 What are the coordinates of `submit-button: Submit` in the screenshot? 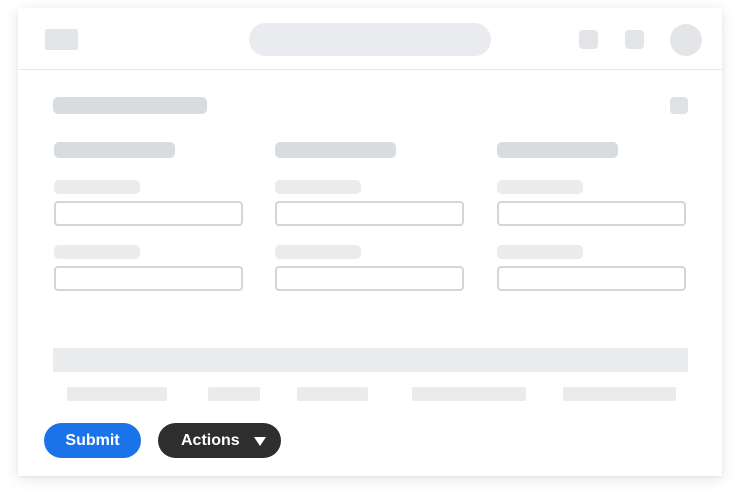 It's located at (92, 440).